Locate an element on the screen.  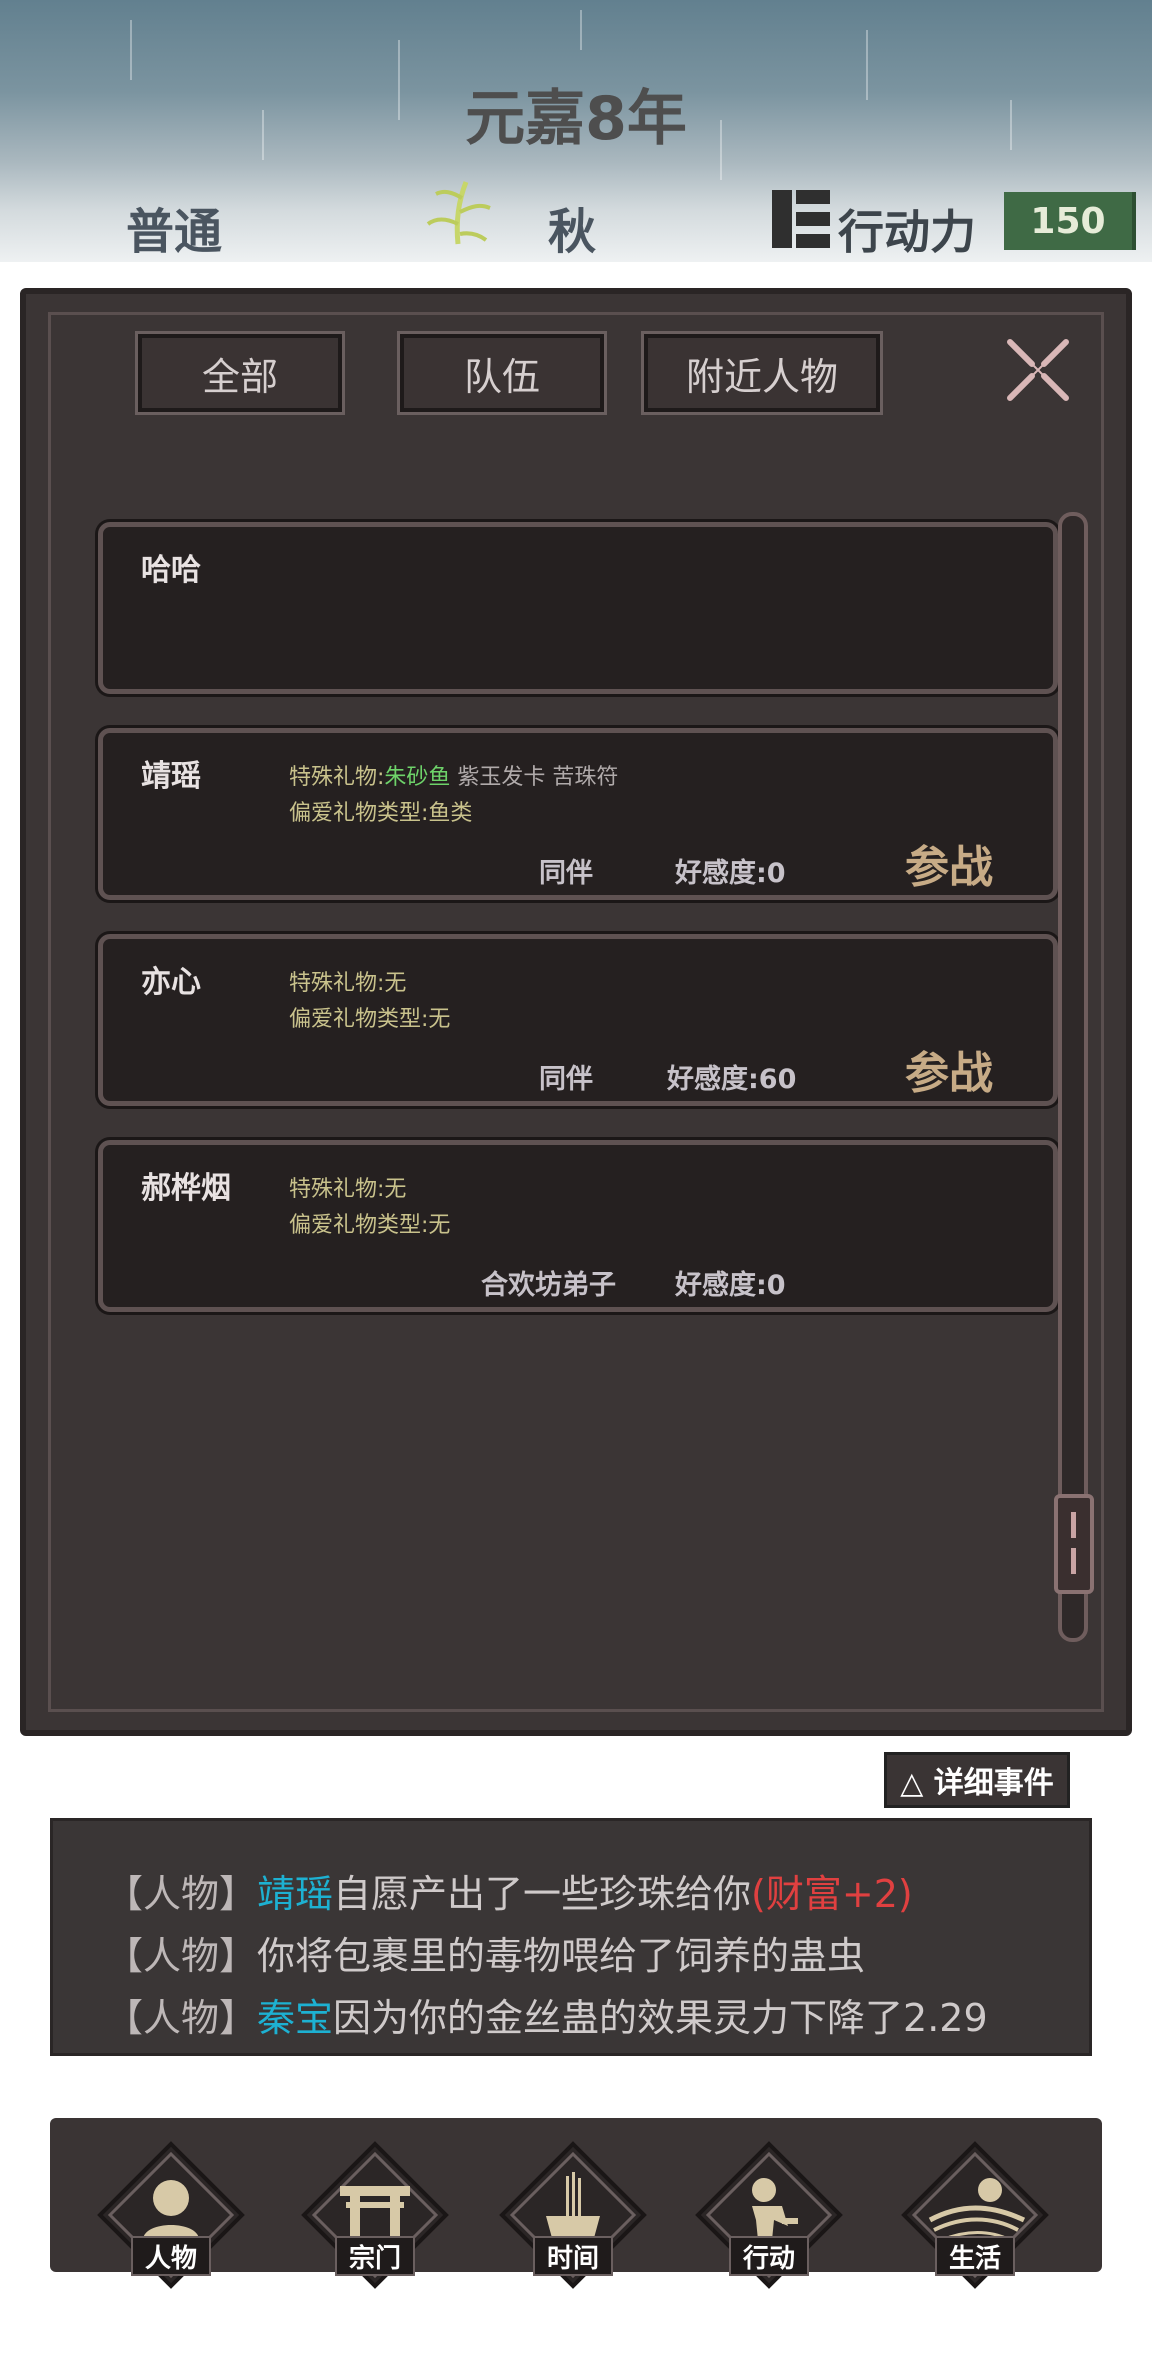
log-character-name: 秦宝 is located at coordinates (295, 2018).